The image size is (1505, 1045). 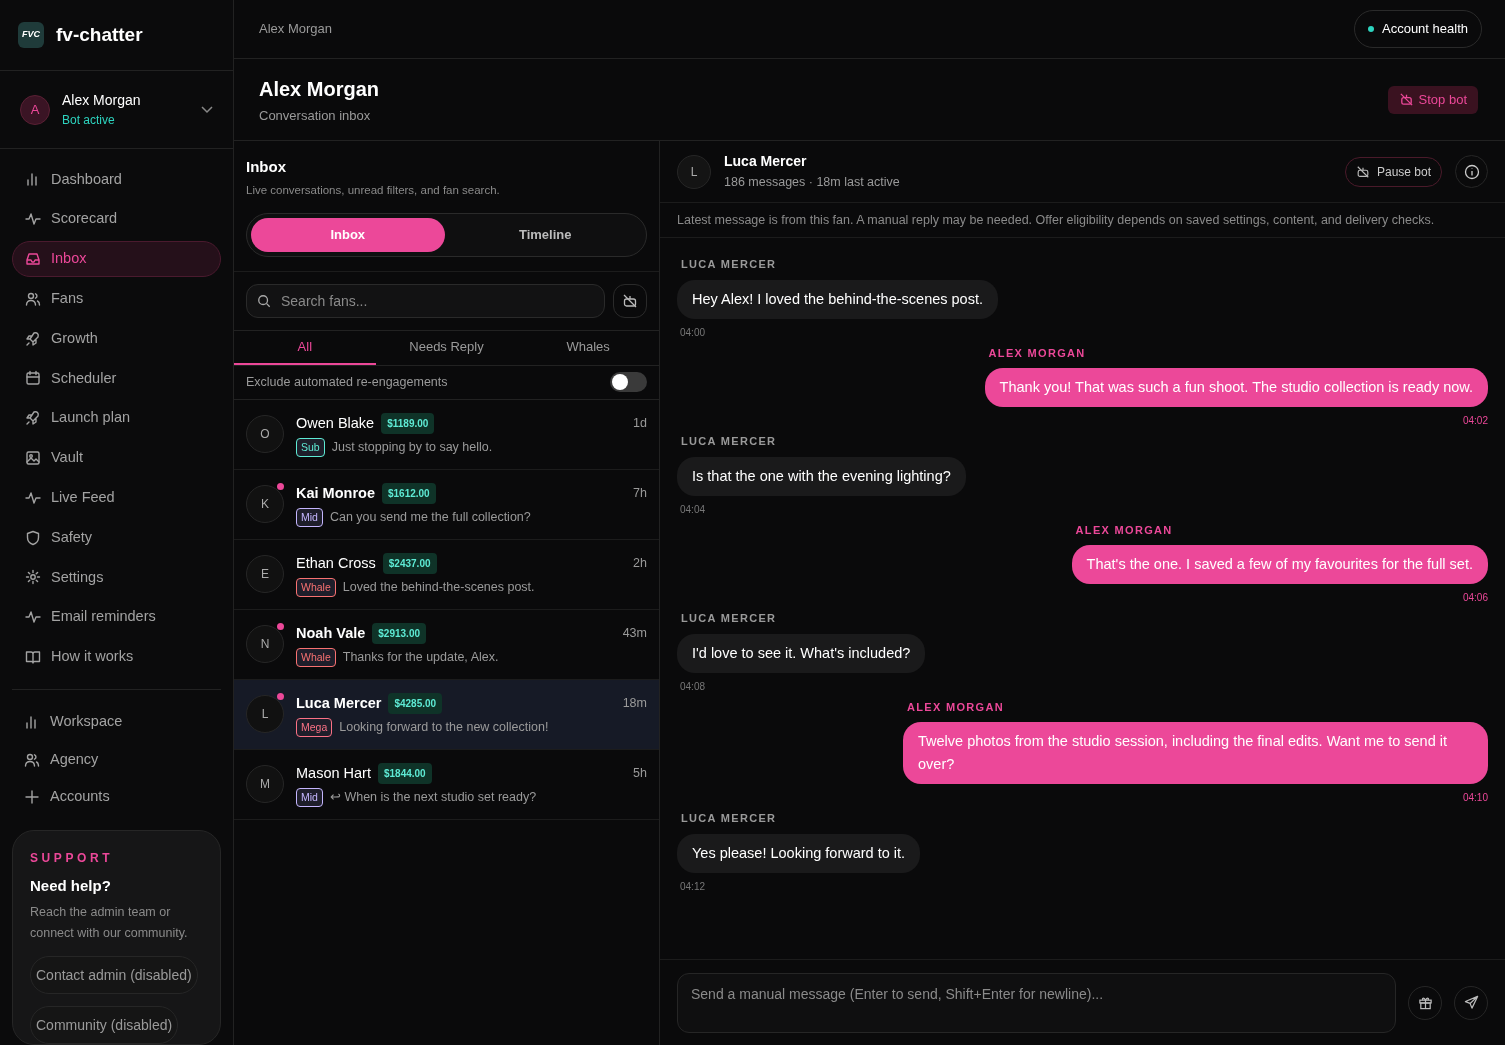 What do you see at coordinates (33, 657) in the screenshot?
I see `book-icon` at bounding box center [33, 657].